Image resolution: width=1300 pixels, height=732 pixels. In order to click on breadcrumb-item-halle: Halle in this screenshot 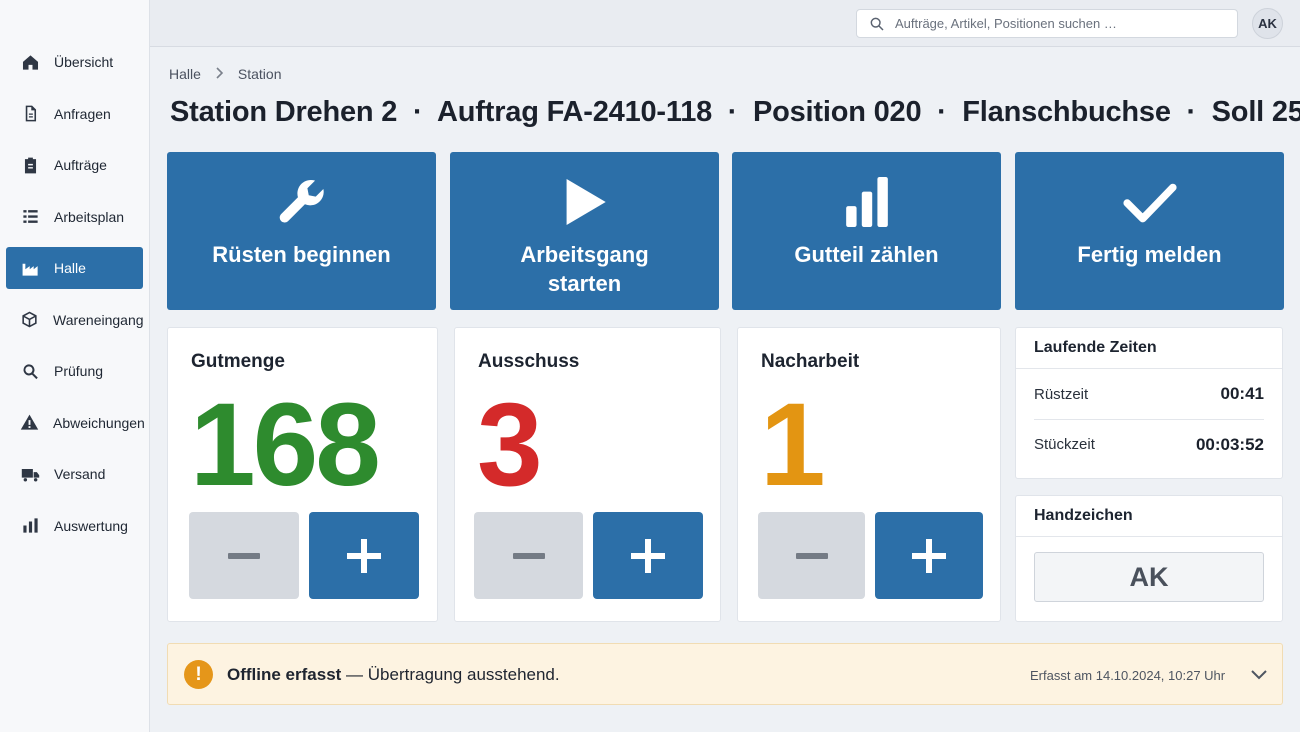, I will do `click(185, 74)`.